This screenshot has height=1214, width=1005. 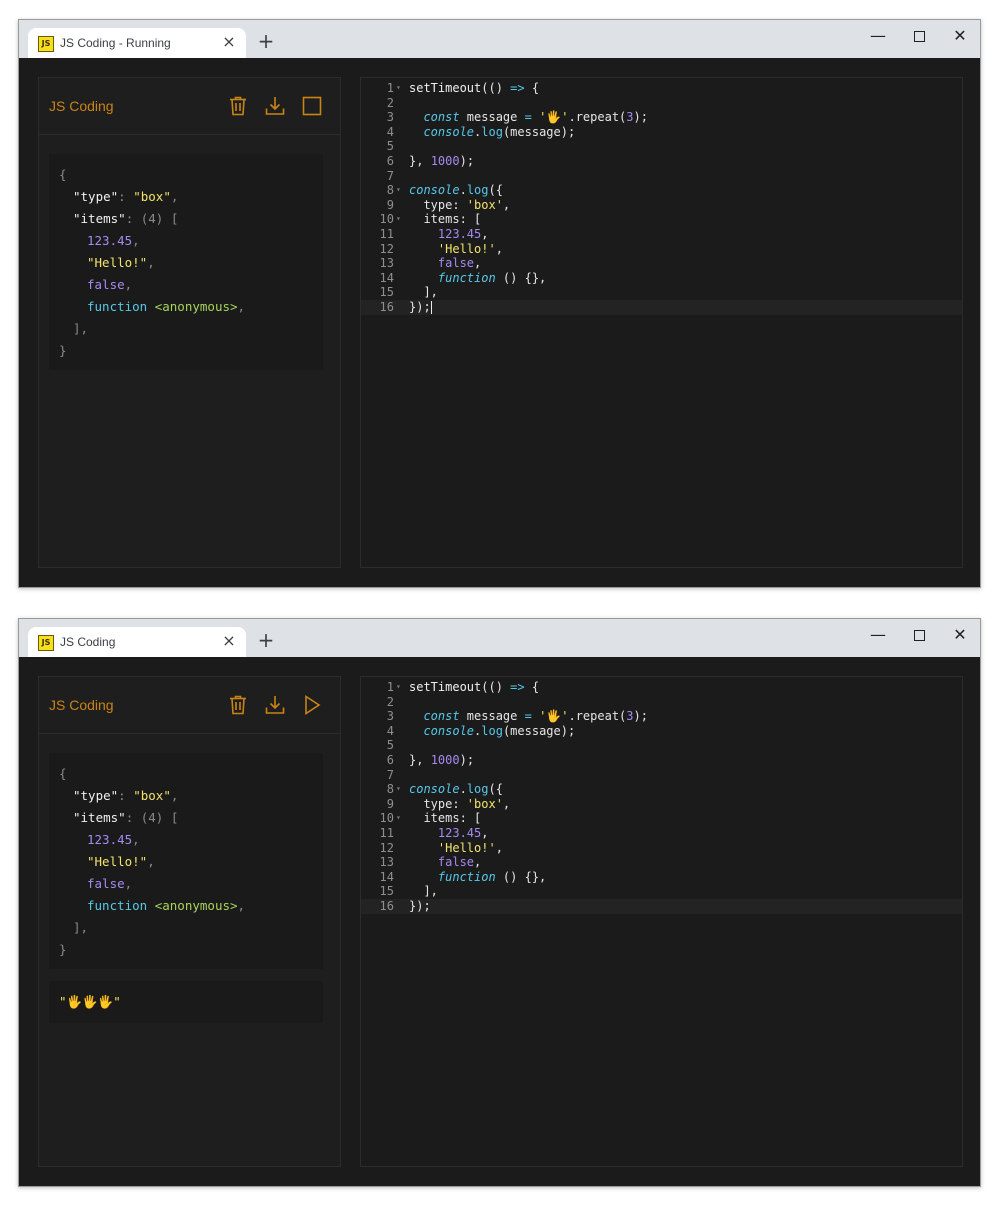 What do you see at coordinates (186, 950) in the screenshot?
I see `output-line: }` at bounding box center [186, 950].